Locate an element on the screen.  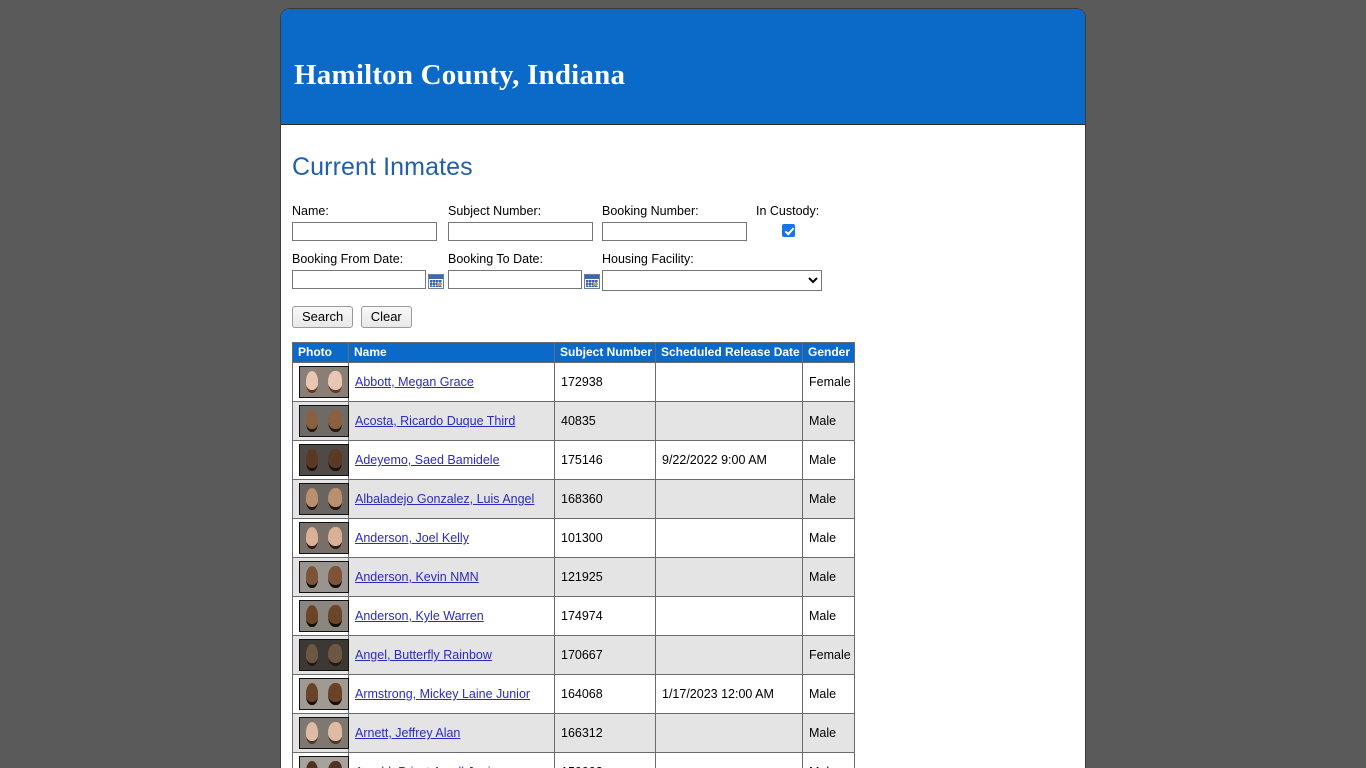
inmate-name-cell: Adeyemo, Saed Bamidele is located at coordinates (451, 460).